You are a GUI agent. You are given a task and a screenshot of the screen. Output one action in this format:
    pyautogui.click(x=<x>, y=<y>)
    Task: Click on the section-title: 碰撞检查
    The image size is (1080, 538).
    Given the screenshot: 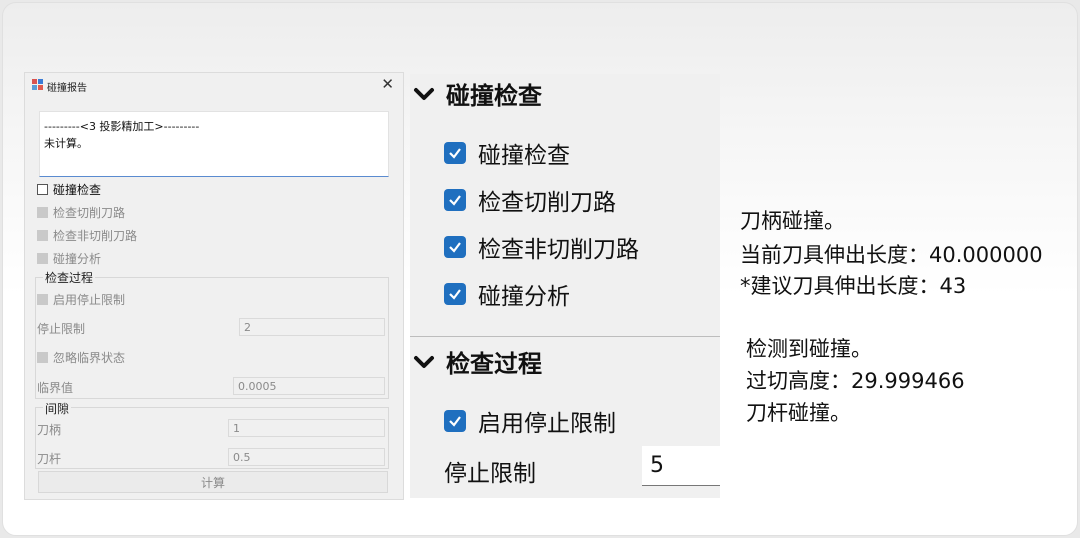 What is the action you would take?
    pyautogui.click(x=494, y=96)
    